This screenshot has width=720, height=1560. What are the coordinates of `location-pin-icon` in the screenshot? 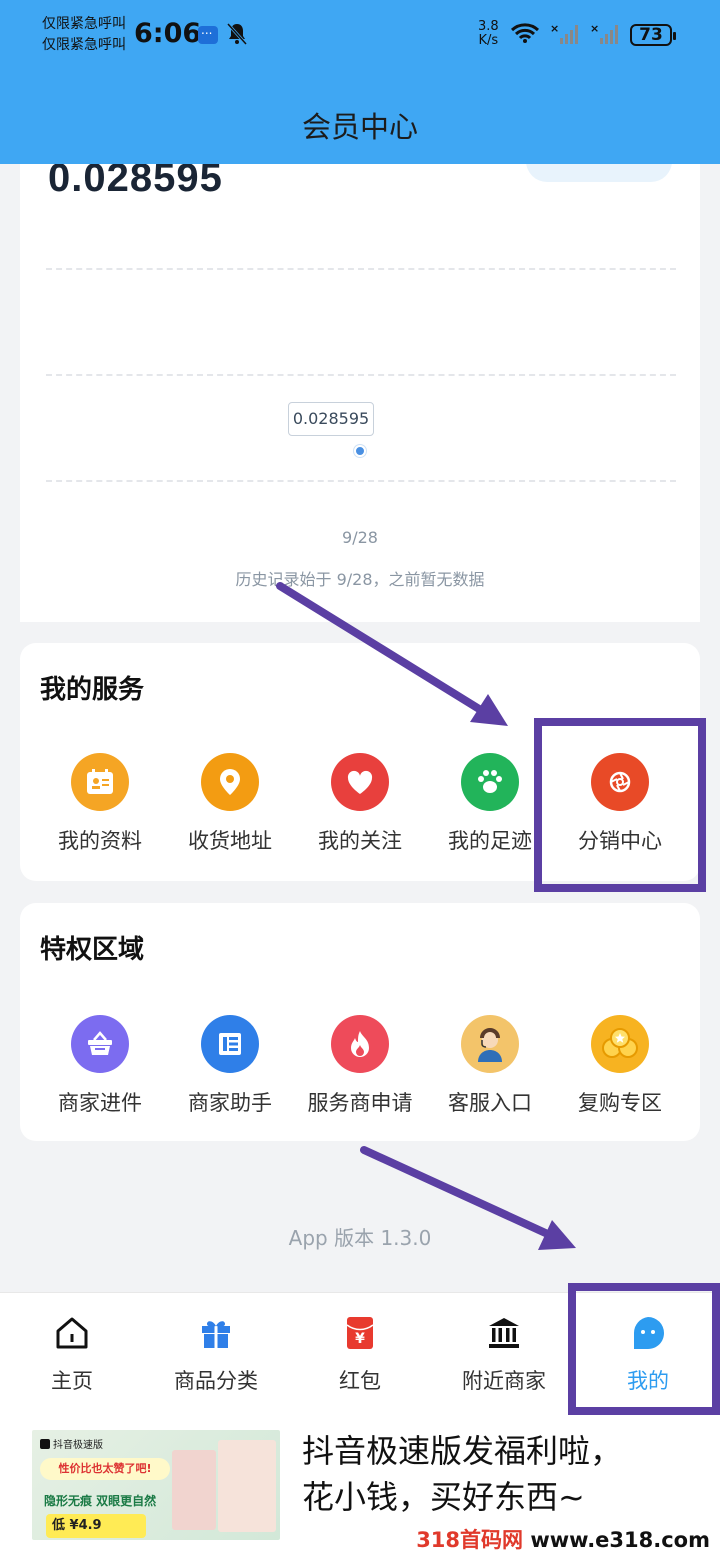 It's located at (230, 782).